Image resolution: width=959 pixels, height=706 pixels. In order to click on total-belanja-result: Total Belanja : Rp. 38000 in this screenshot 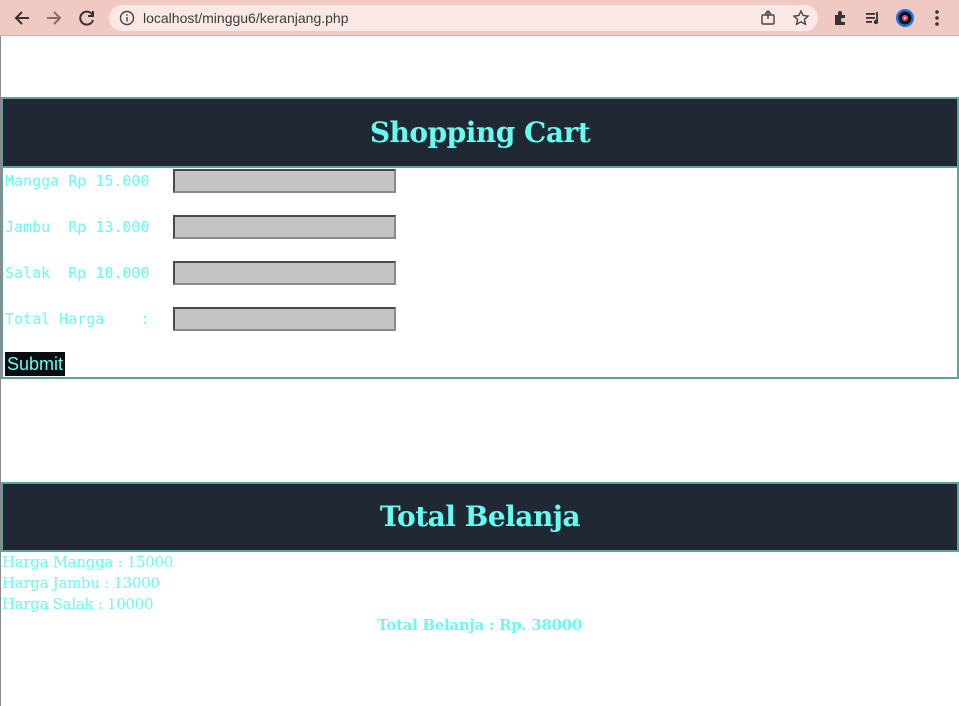, I will do `click(479, 625)`.